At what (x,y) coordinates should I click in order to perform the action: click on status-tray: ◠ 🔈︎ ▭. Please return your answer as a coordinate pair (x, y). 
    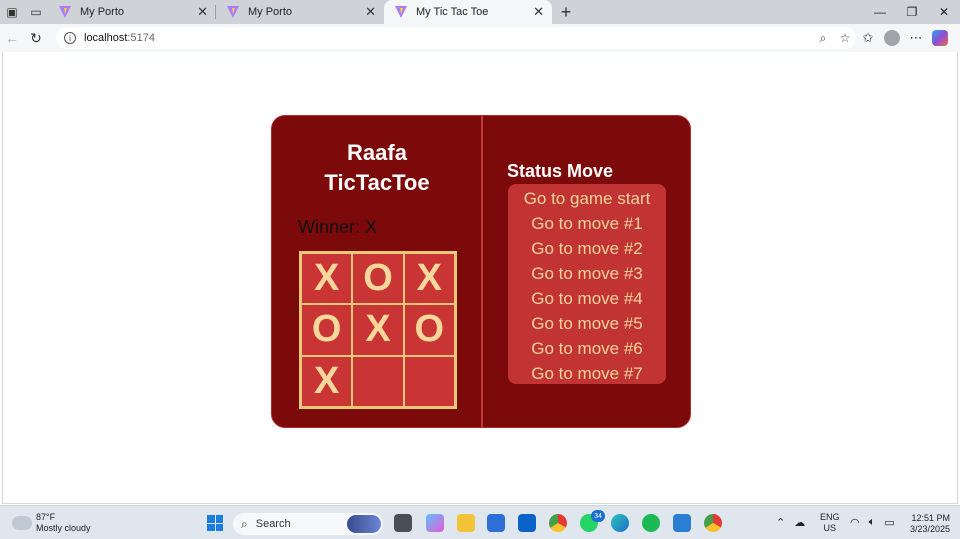
    Looking at the image, I should click on (872, 522).